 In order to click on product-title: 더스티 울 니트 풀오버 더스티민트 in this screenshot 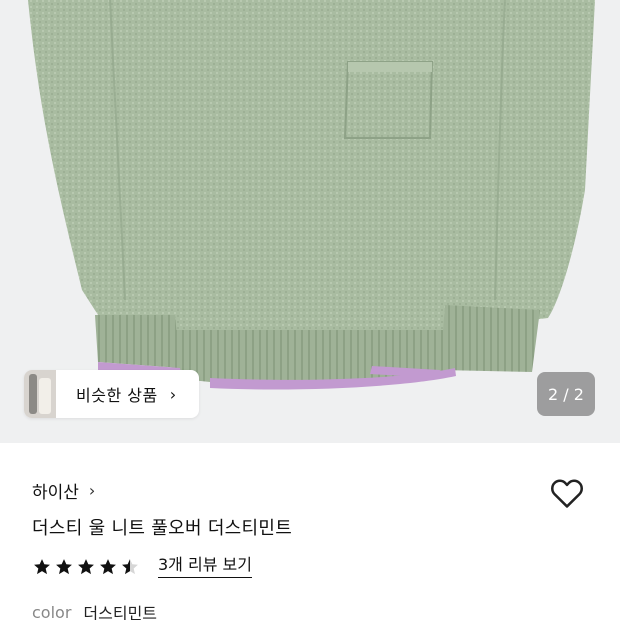, I will do `click(162, 528)`.